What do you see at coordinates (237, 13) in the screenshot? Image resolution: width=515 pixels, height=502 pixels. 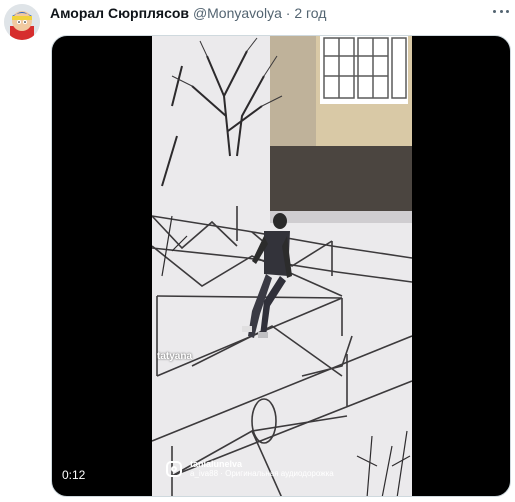 I see `author-handle: @Monyavolya` at bounding box center [237, 13].